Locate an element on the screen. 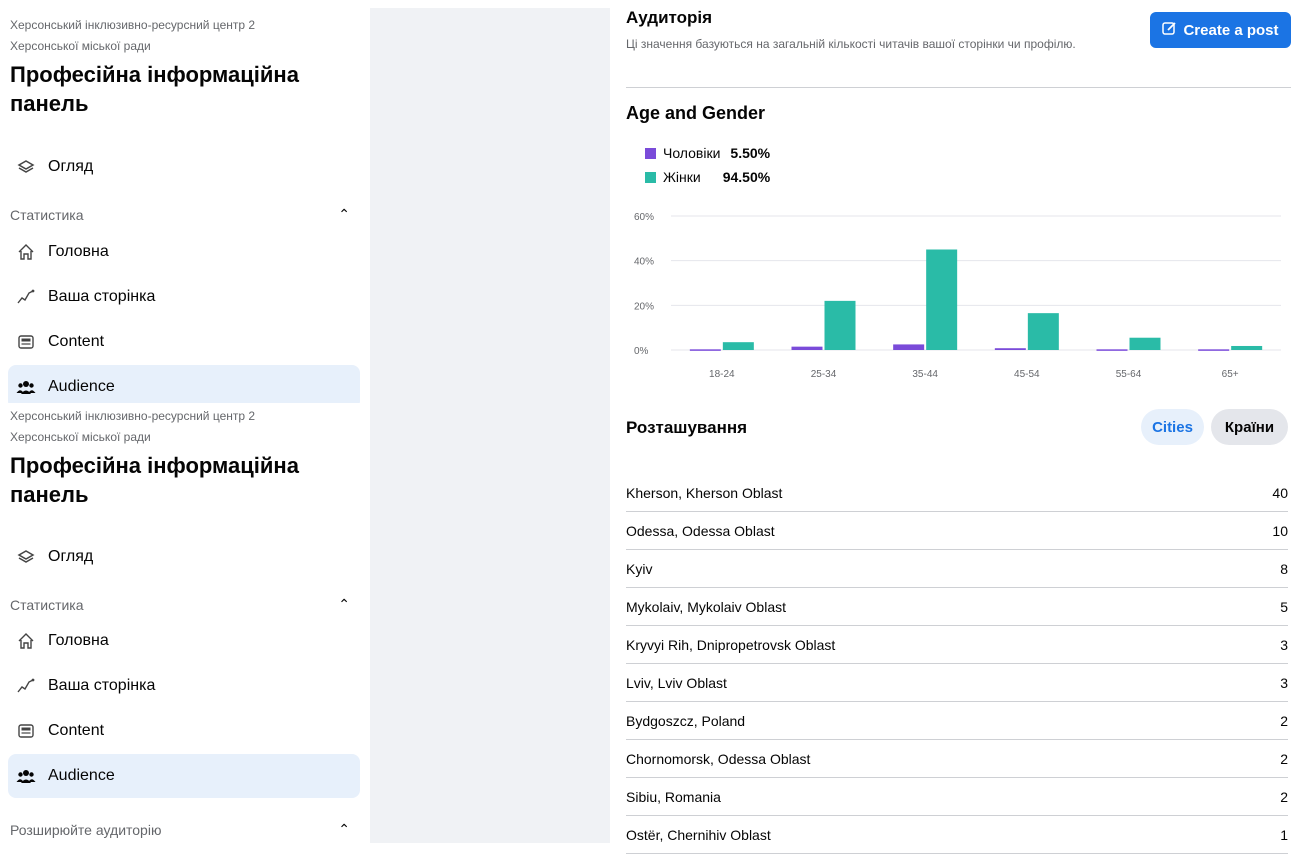 This screenshot has width=1297, height=854. legend-pct: 94.50% is located at coordinates (746, 177).